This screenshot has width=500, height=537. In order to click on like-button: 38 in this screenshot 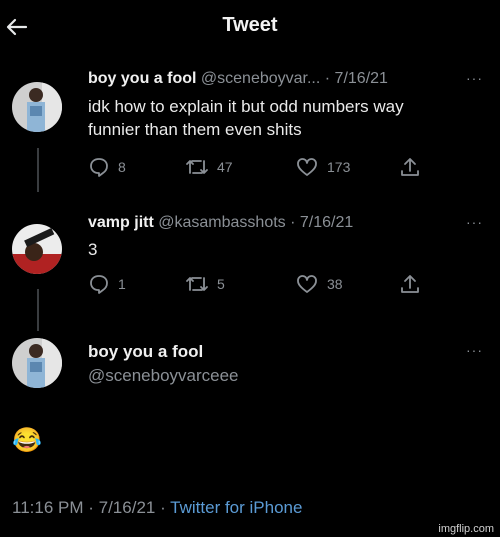, I will do `click(319, 284)`.